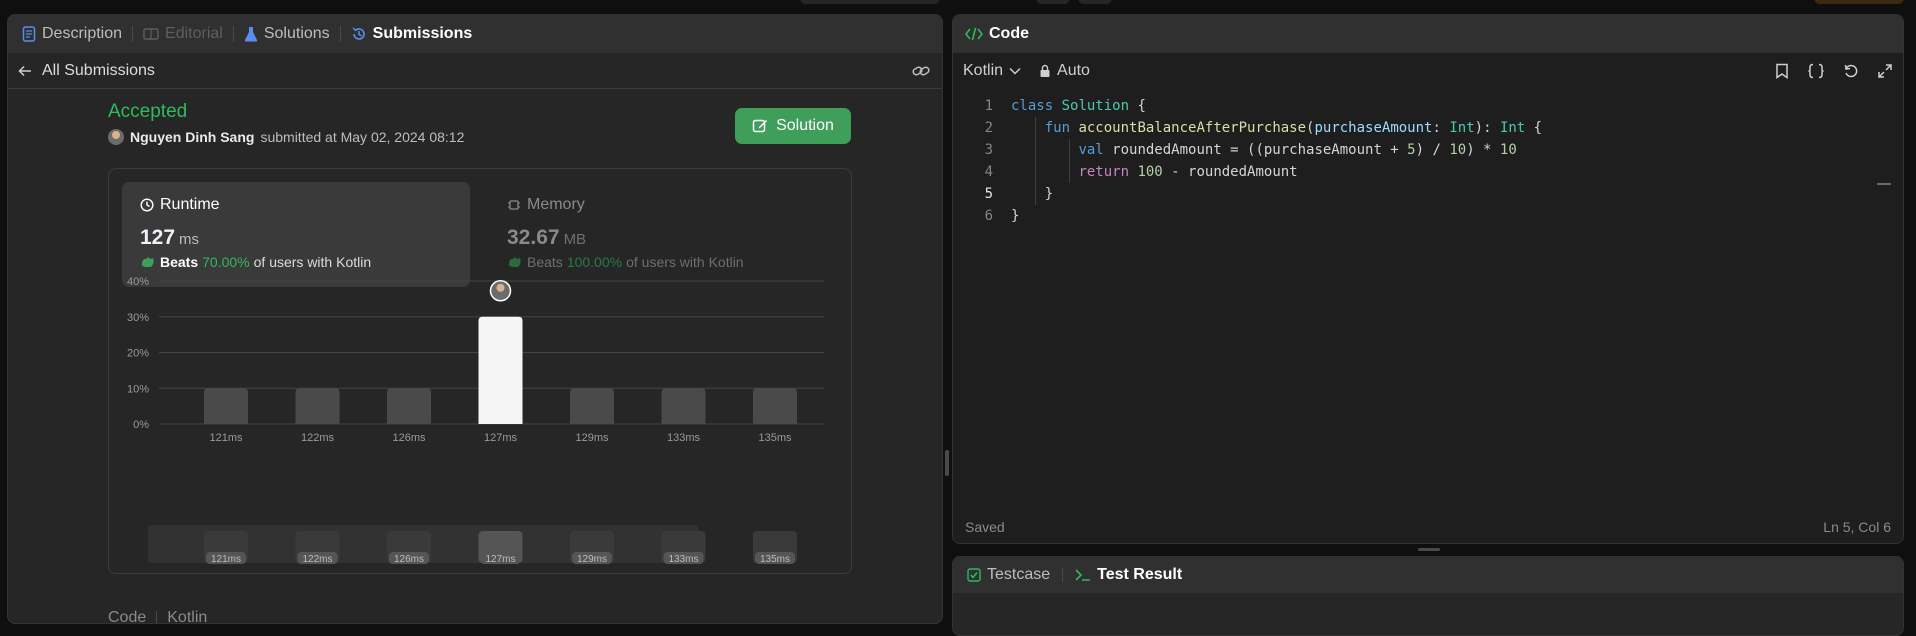 This screenshot has height=636, width=1916. Describe the element at coordinates (958, 5) in the screenshot. I see `top-strip` at that location.